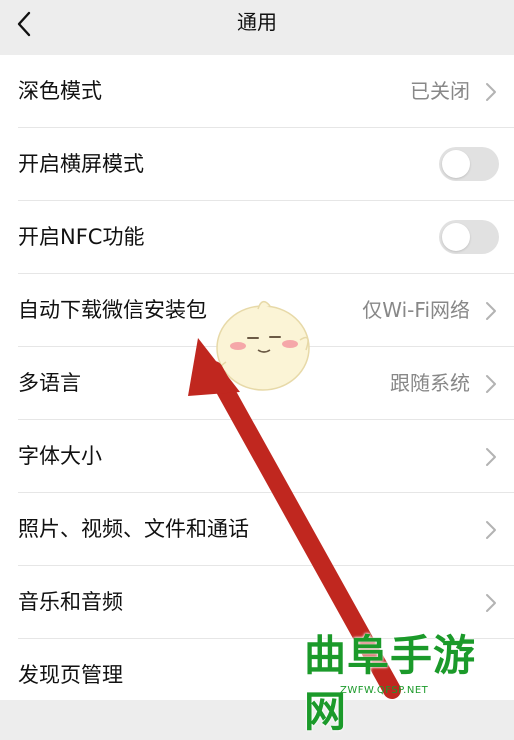  Describe the element at coordinates (49, 383) in the screenshot. I see `setting-label: 多语言` at that location.